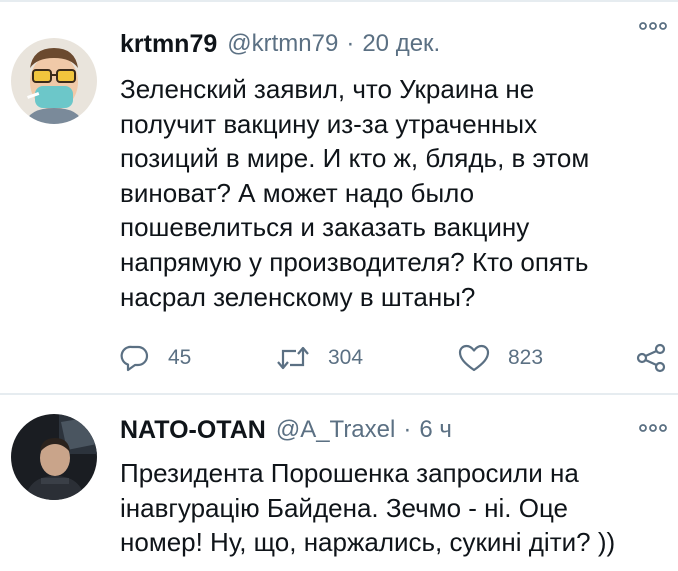 The width and height of the screenshot is (678, 571). What do you see at coordinates (474, 358) in the screenshot?
I see `like-icon` at bounding box center [474, 358].